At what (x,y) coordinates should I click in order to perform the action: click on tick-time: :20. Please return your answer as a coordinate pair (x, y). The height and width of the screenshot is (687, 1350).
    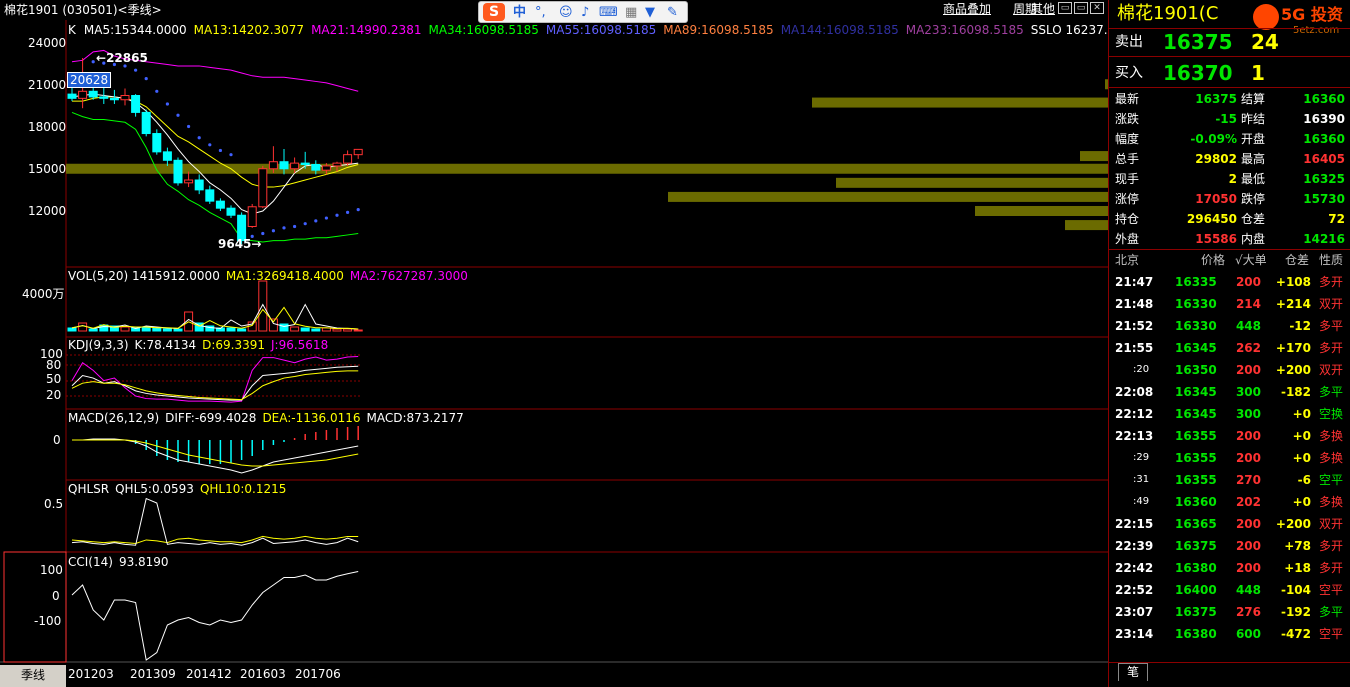
    Looking at the image, I should click on (1141, 369).